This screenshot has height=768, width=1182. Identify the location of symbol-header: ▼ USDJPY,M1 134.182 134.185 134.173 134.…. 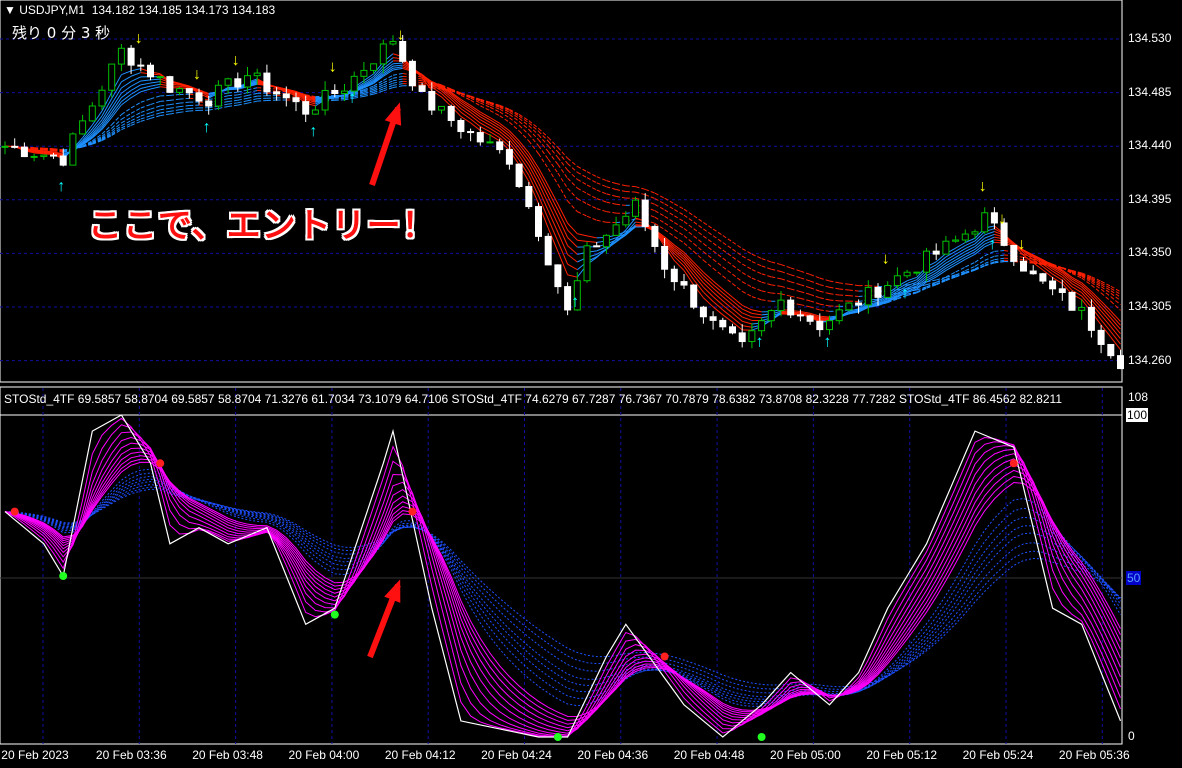
(139, 10).